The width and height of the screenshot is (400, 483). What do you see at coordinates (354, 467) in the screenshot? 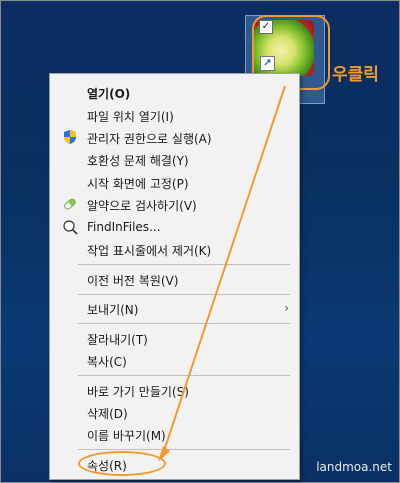
I see `watermark: landmoa.net` at bounding box center [354, 467].